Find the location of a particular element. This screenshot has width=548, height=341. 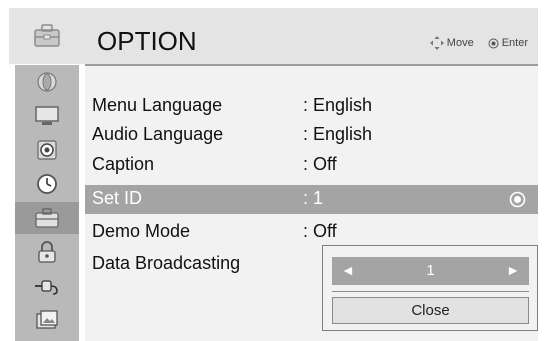

photo-media-icon is located at coordinates (47, 320).